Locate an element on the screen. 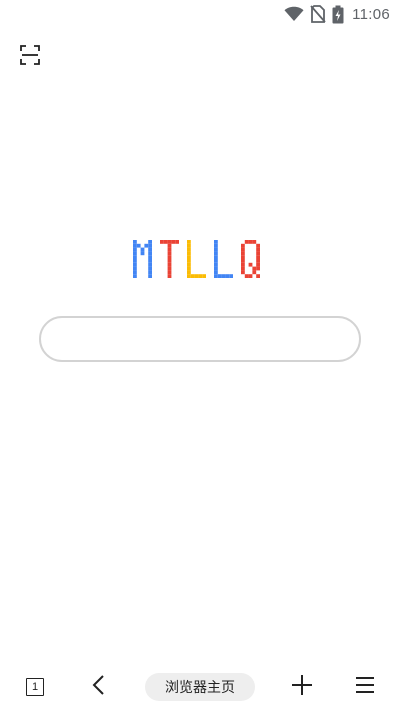 The image size is (400, 711). wifi-icon is located at coordinates (294, 14).